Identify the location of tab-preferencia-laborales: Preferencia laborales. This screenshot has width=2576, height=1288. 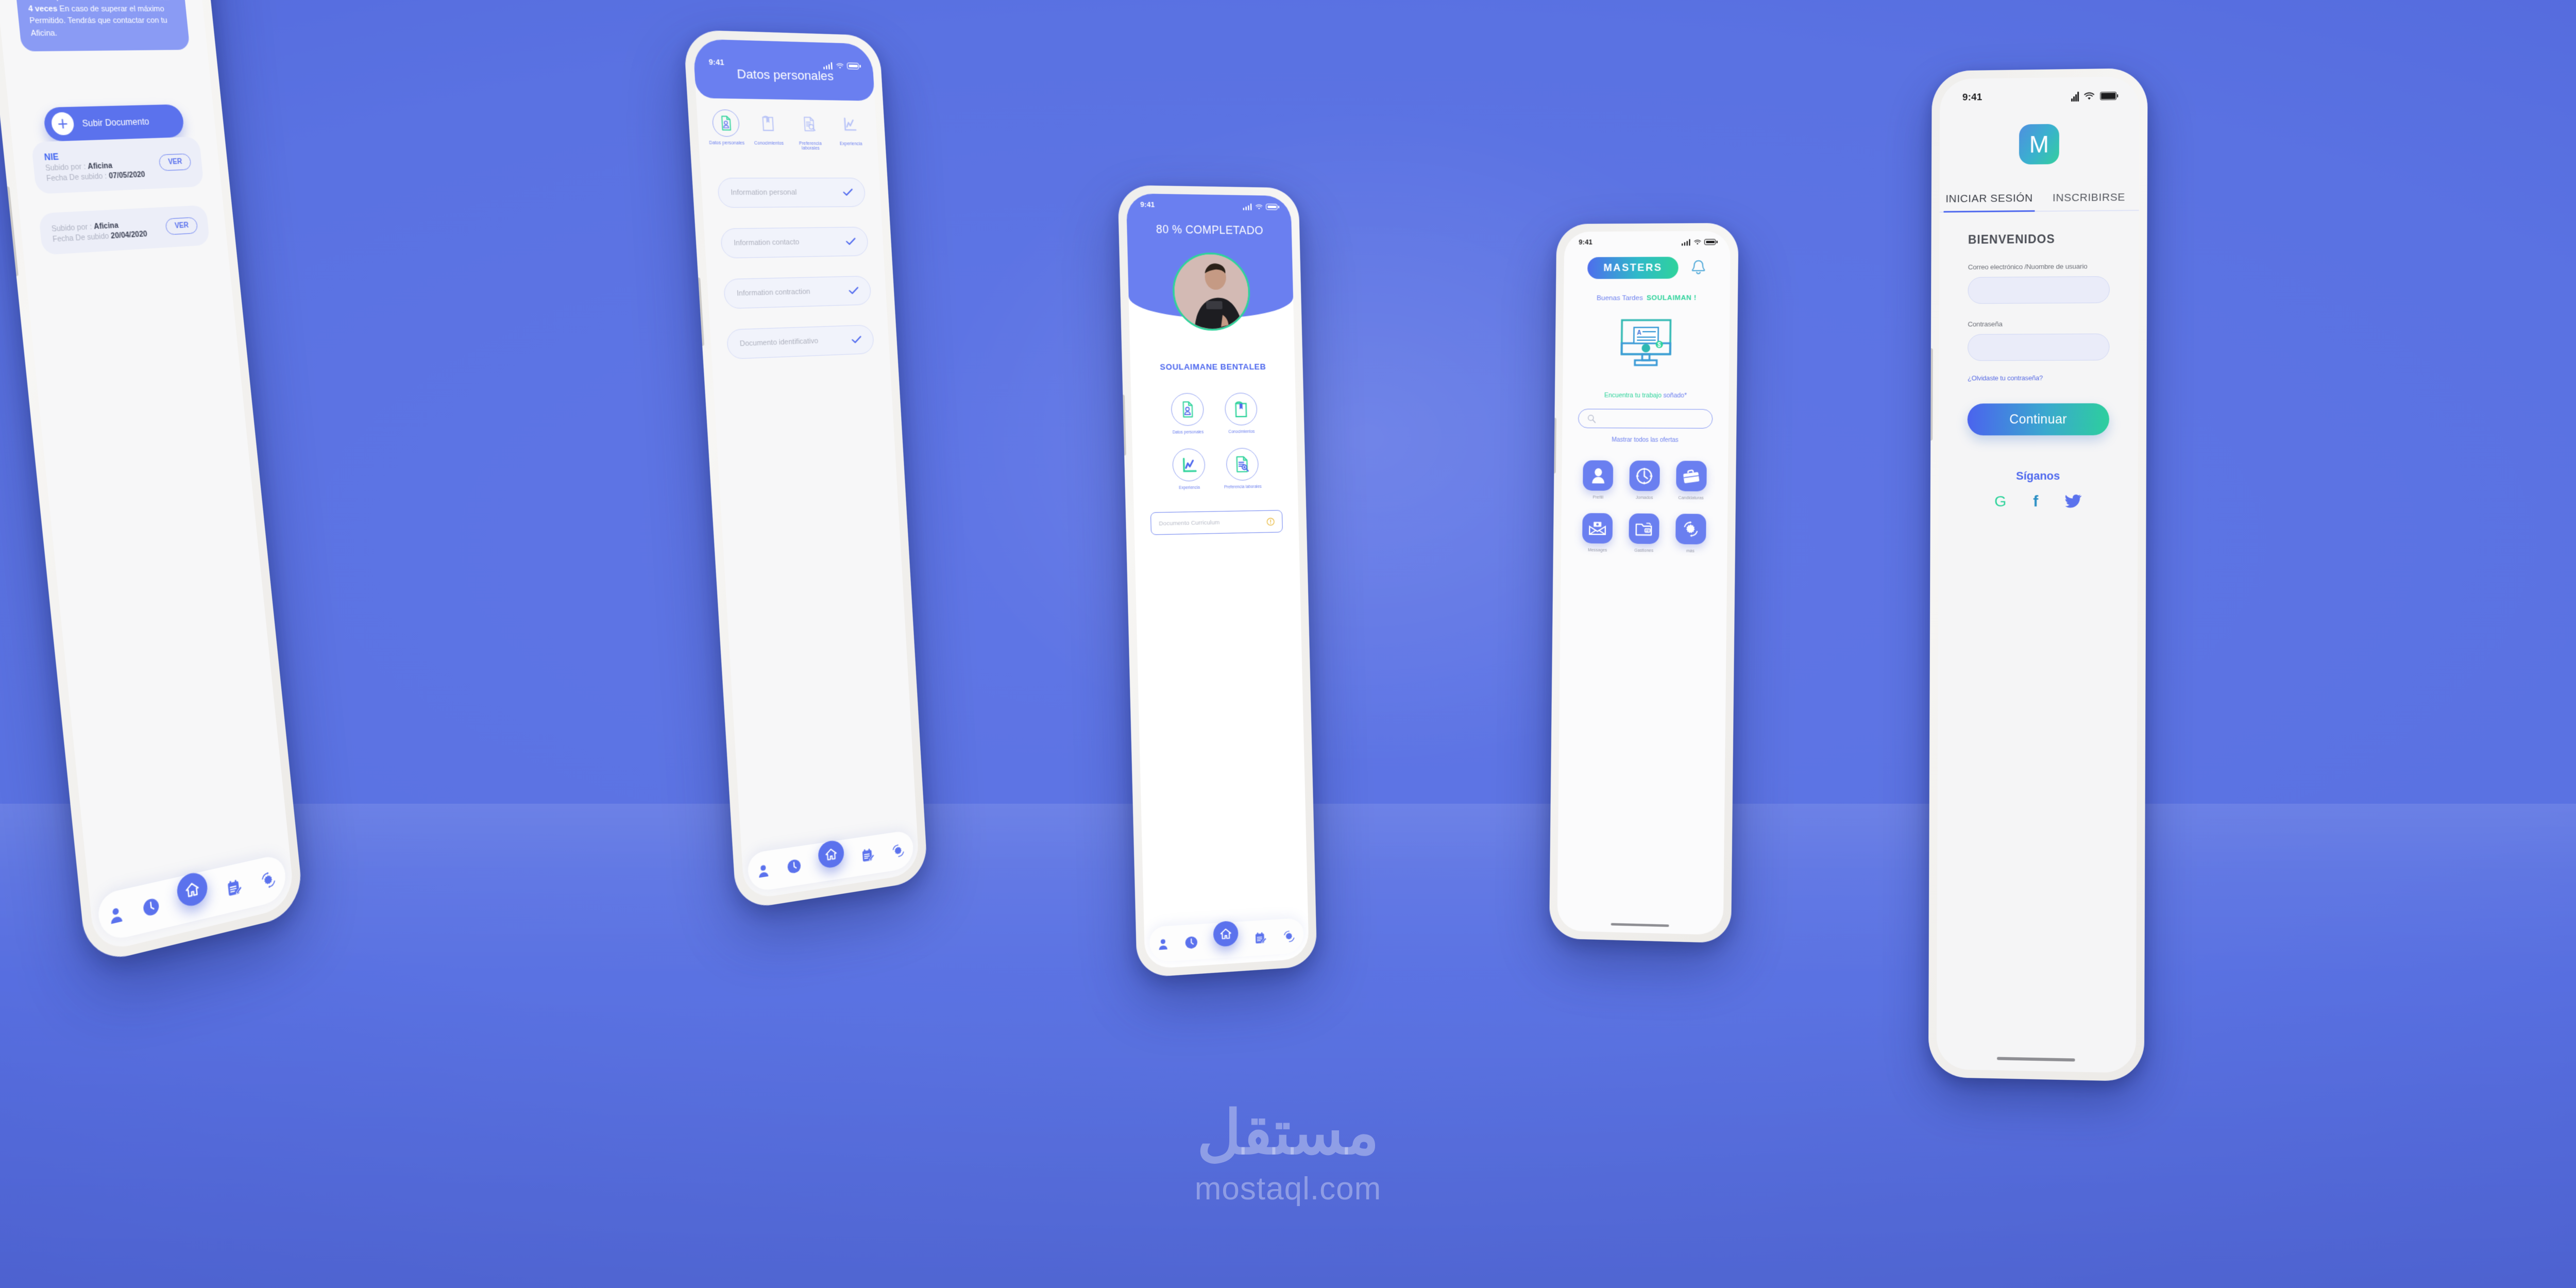
(809, 130).